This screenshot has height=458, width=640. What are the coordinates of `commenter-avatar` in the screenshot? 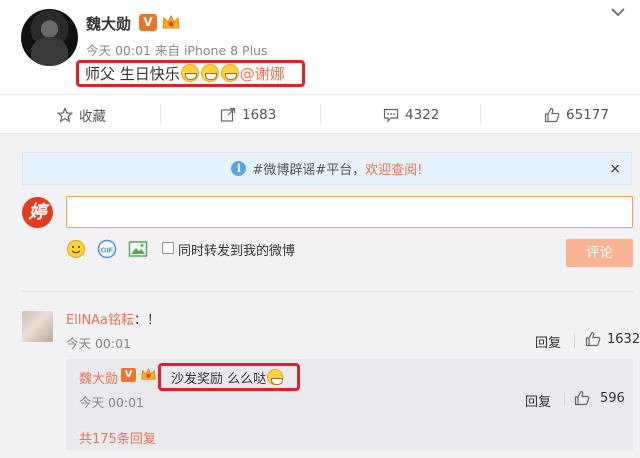 It's located at (37, 326).